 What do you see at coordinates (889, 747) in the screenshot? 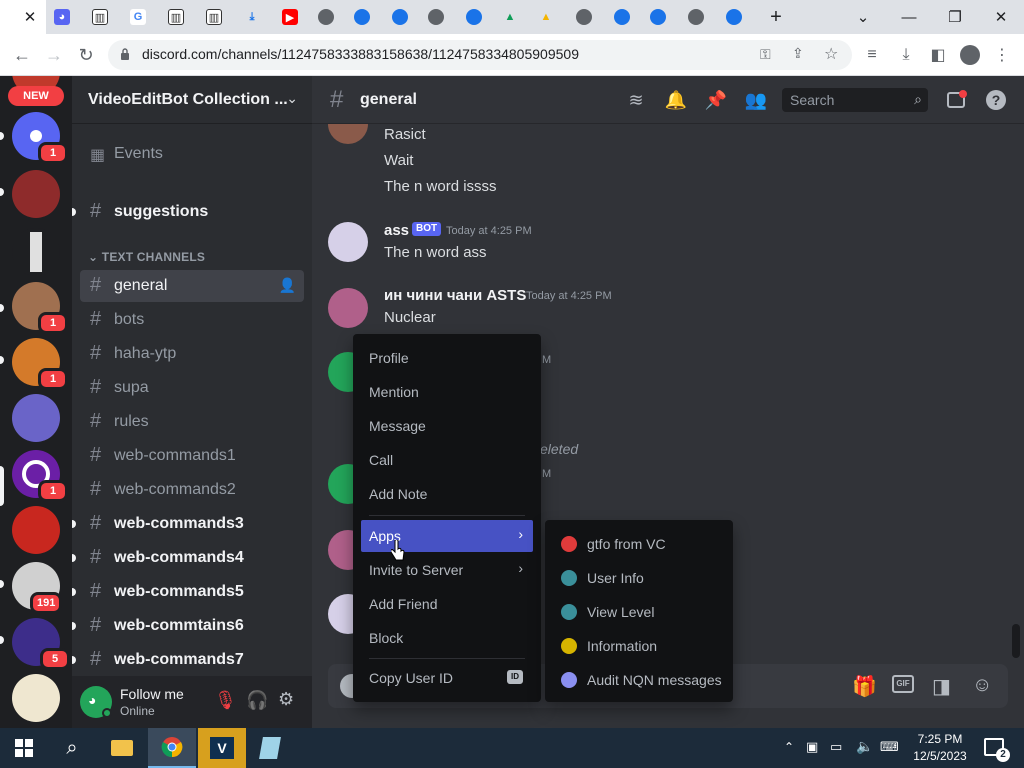
I see `keyboard-icon: ⌨` at bounding box center [889, 747].